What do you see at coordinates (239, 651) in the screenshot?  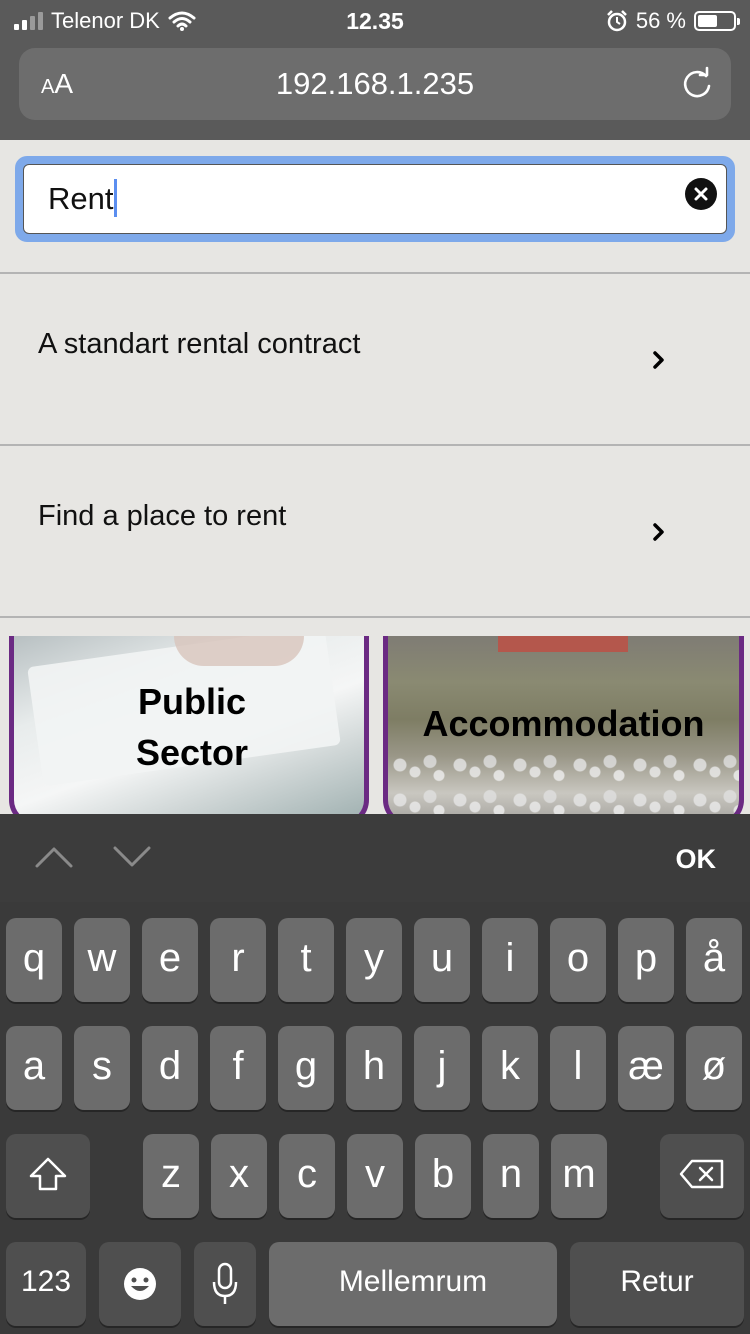 I see `tile-photo-hand` at bounding box center [239, 651].